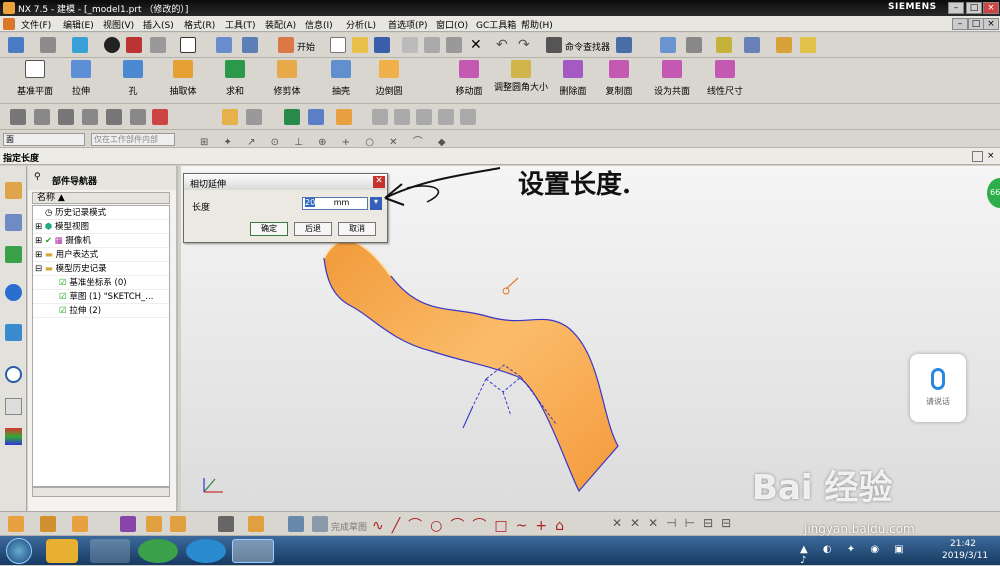 The width and height of the screenshot is (1000, 566). I want to click on maximize-button: □, so click(974, 8).